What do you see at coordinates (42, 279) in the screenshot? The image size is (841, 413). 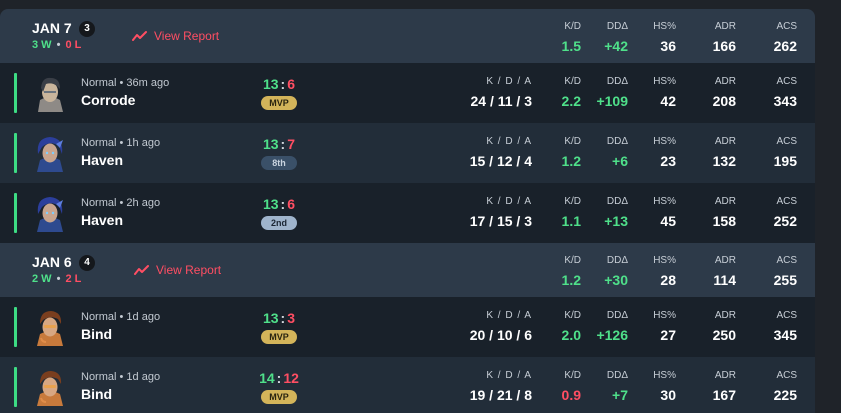 I see `wins-count: 2 W` at bounding box center [42, 279].